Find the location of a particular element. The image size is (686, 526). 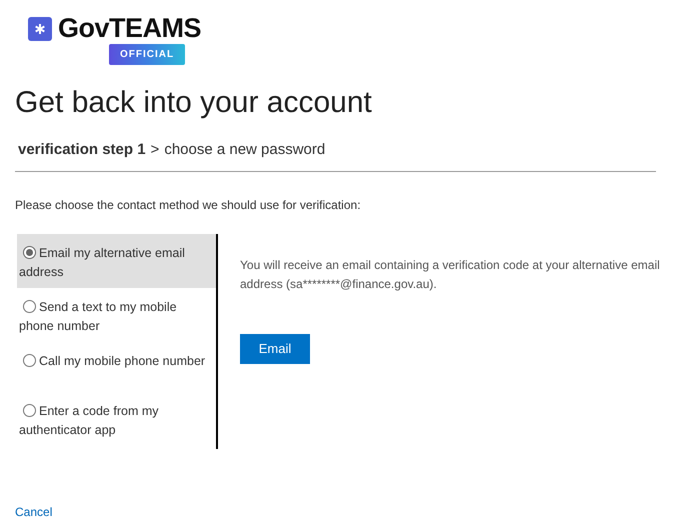

email-button: Email is located at coordinates (275, 349).